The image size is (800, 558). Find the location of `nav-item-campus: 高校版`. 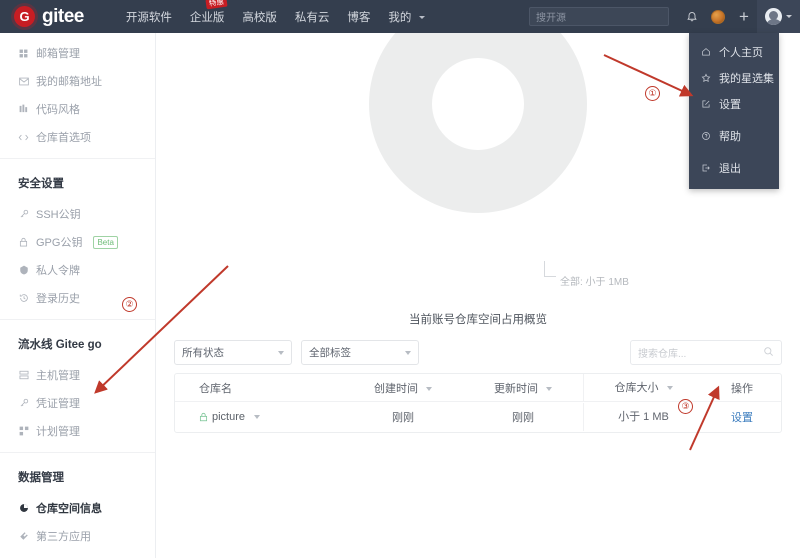

nav-item-campus: 高校版 is located at coordinates (259, 17).